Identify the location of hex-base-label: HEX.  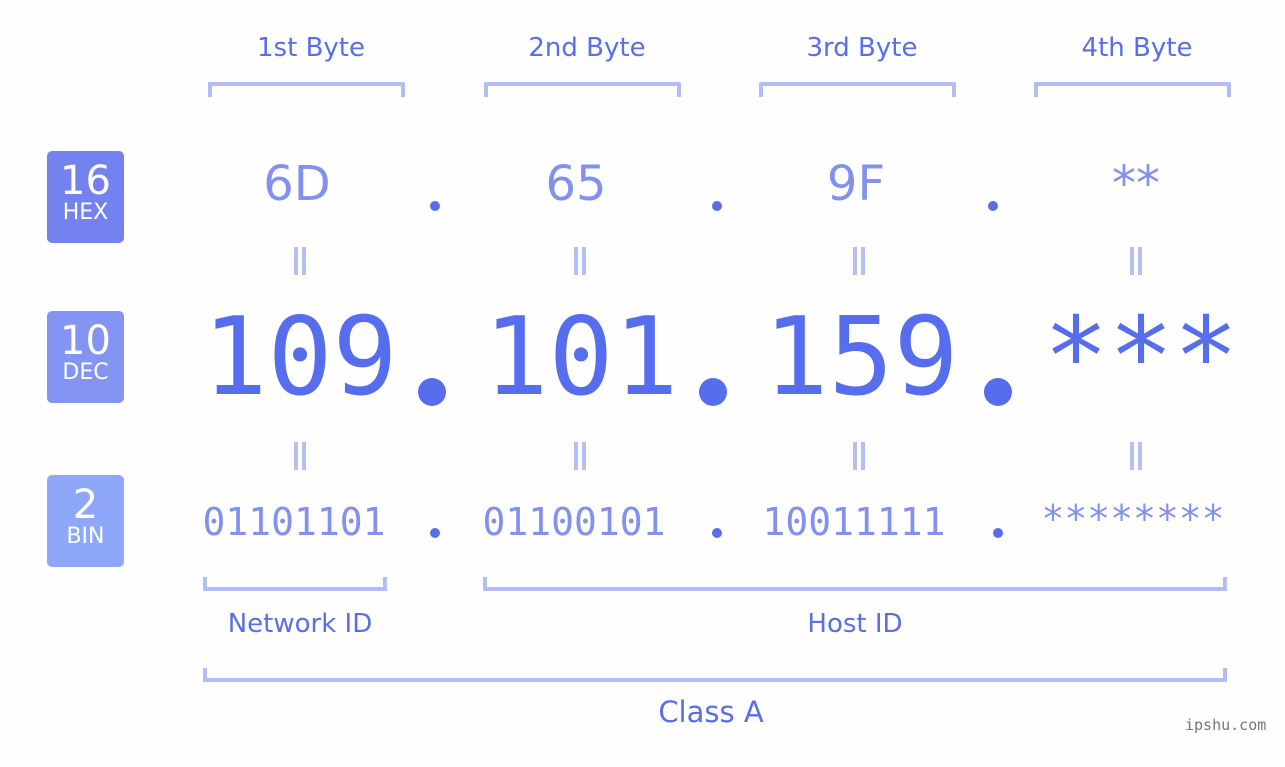
(85, 212).